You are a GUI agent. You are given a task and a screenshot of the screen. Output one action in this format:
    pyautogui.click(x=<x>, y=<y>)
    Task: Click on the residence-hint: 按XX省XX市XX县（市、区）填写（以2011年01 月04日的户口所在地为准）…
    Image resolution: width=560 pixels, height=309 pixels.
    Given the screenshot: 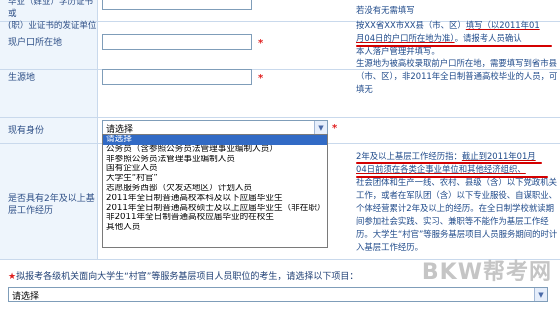 What is the action you would take?
    pyautogui.click(x=458, y=38)
    